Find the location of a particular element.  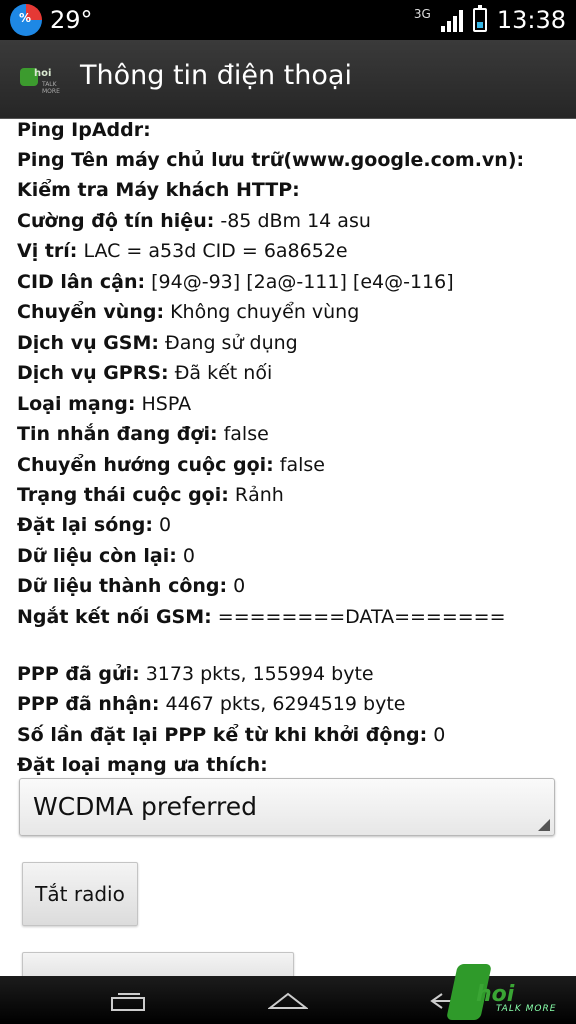

info-label: PPP đã nhận: is located at coordinates (88, 704).